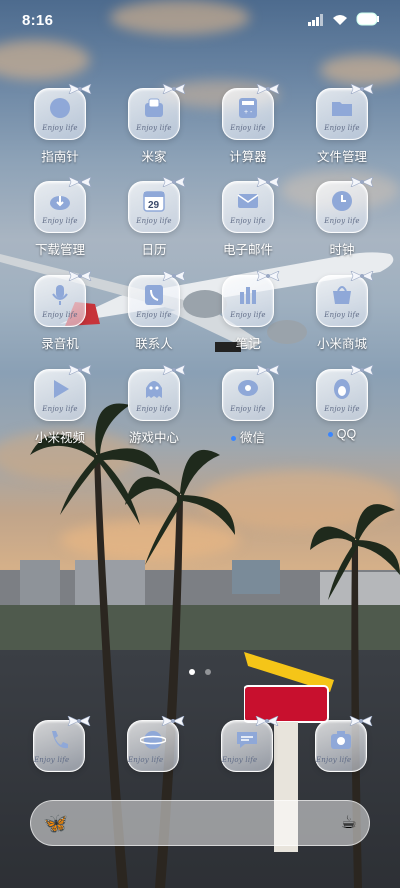 This screenshot has height=888, width=400. I want to click on browser-icon, so click(153, 740).